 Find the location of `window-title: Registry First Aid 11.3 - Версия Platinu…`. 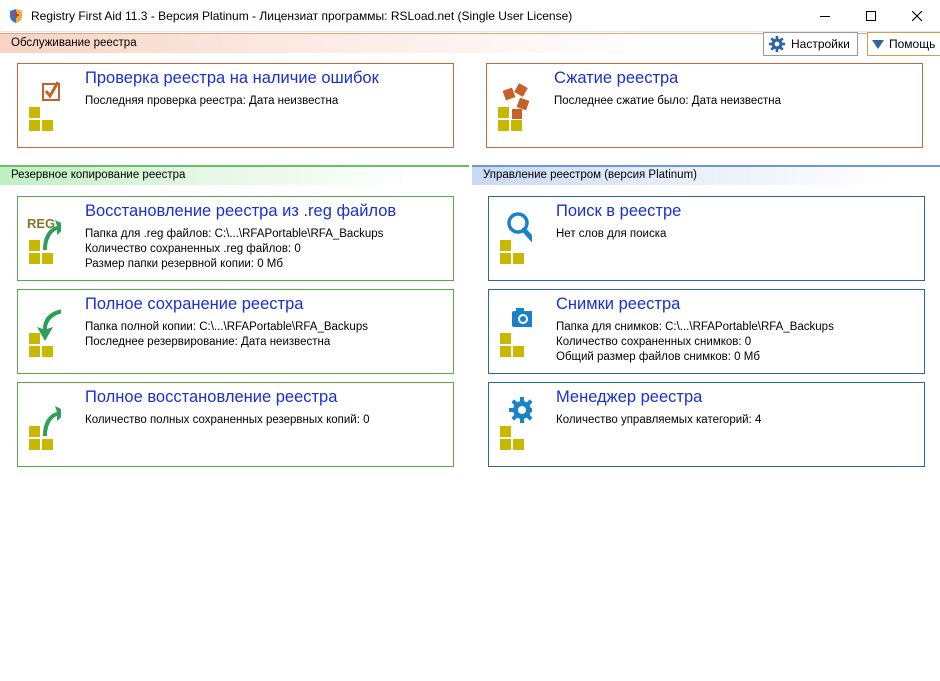

window-title: Registry First Aid 11.3 - Версия Platinu… is located at coordinates (302, 16).